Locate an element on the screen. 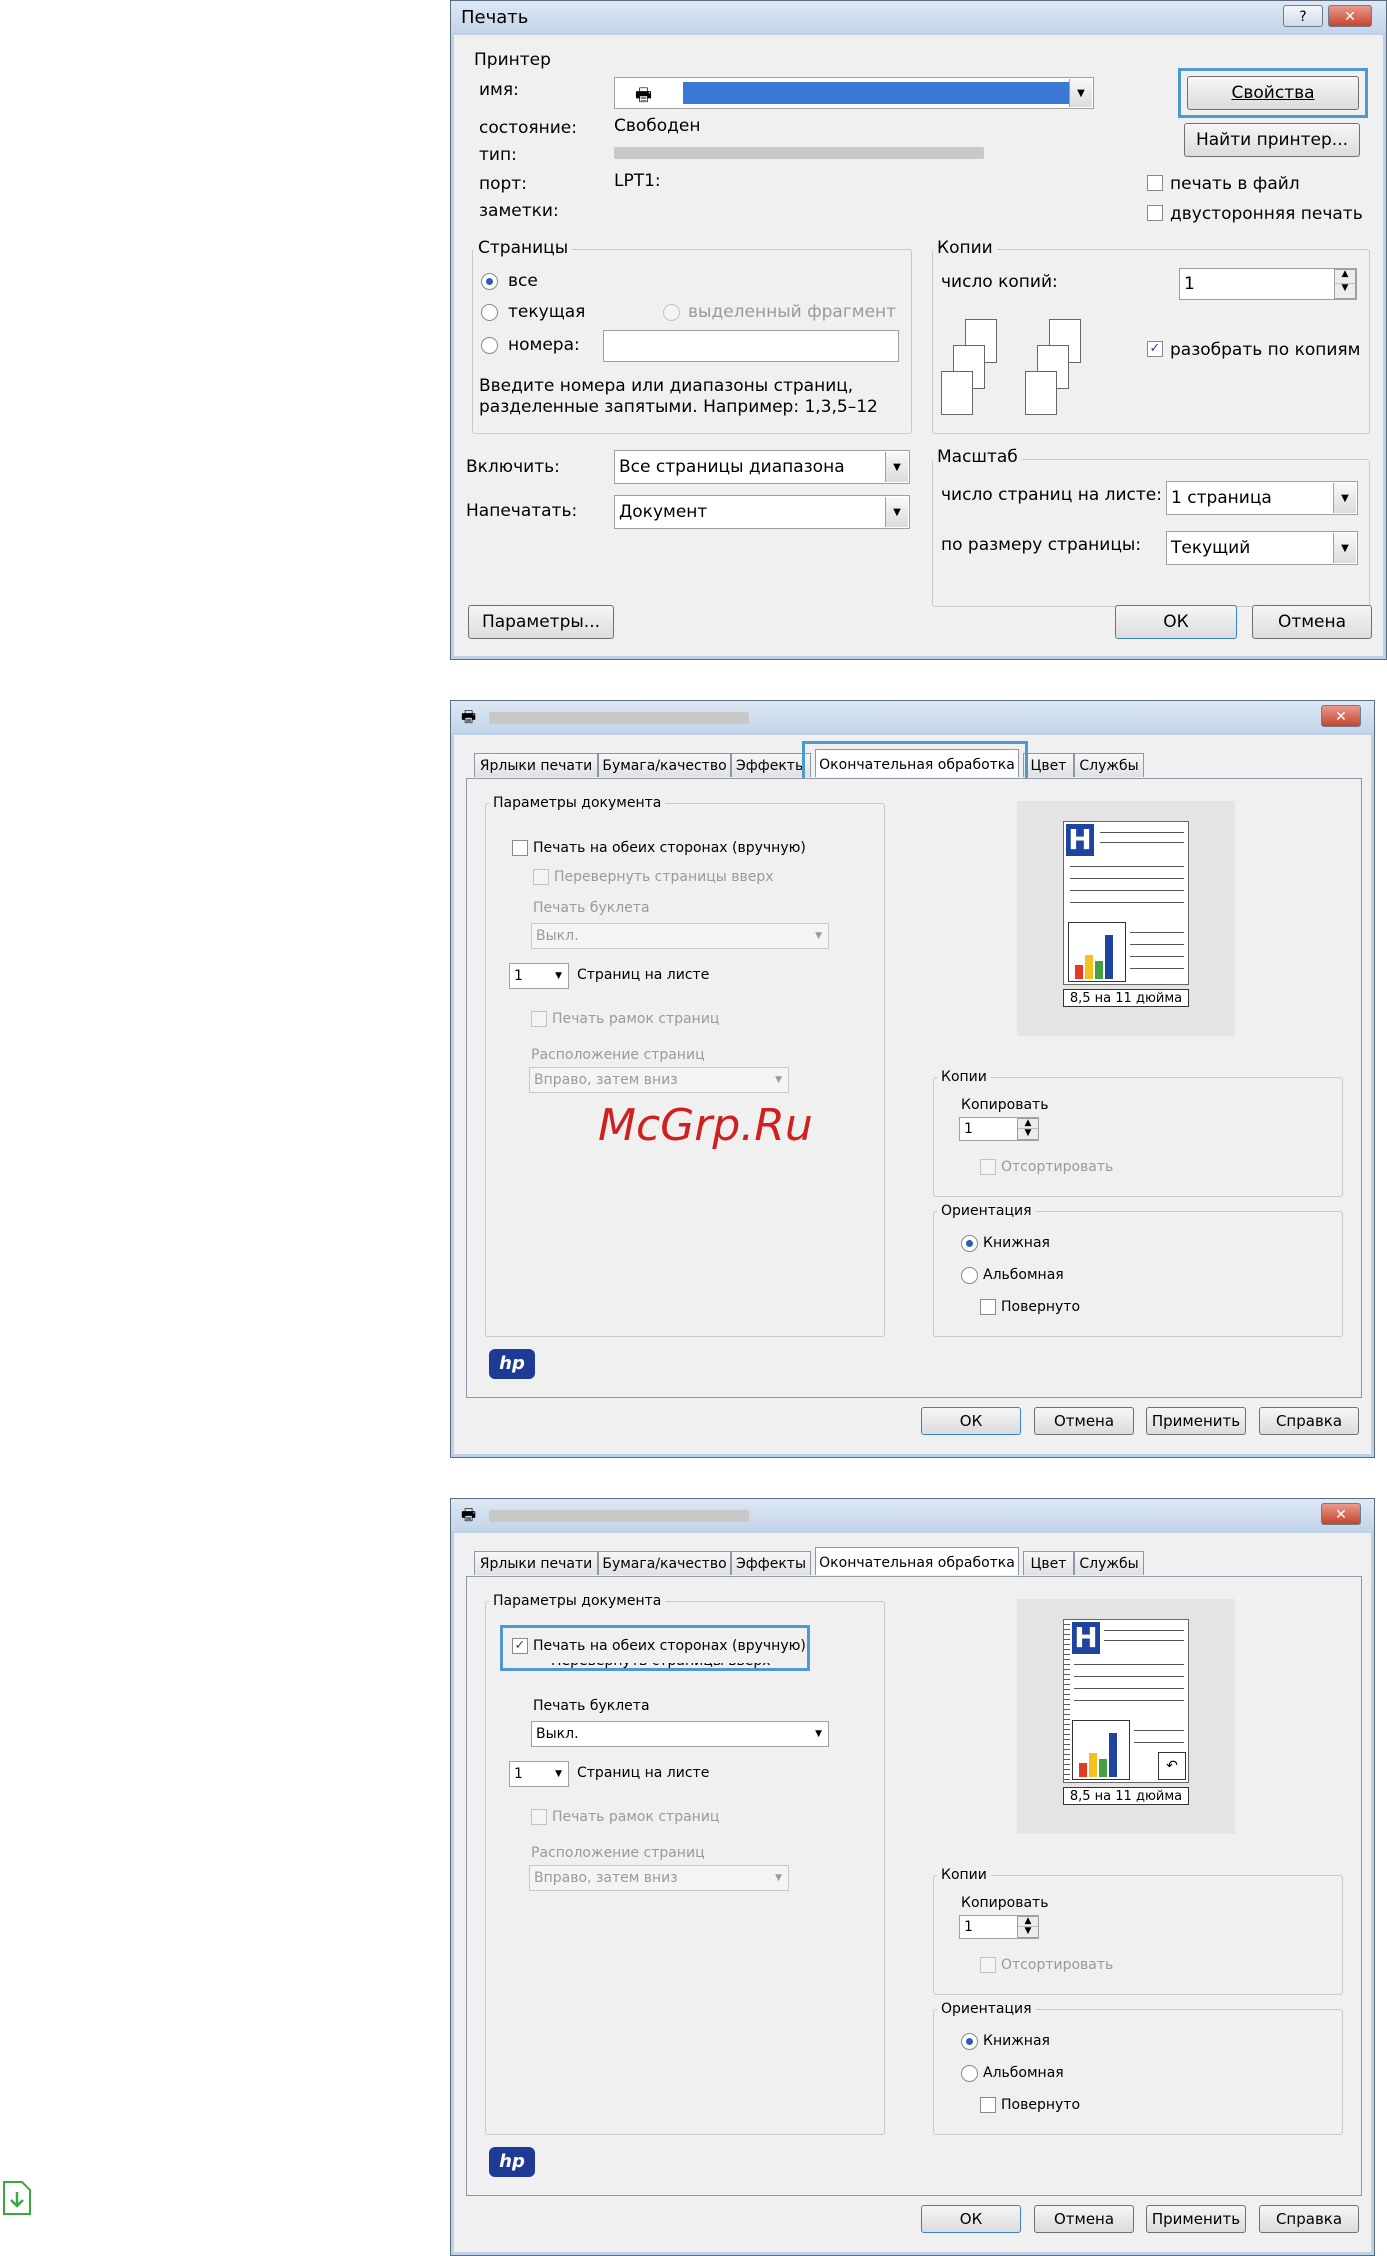  pages-numbers-radio is located at coordinates (489, 345).